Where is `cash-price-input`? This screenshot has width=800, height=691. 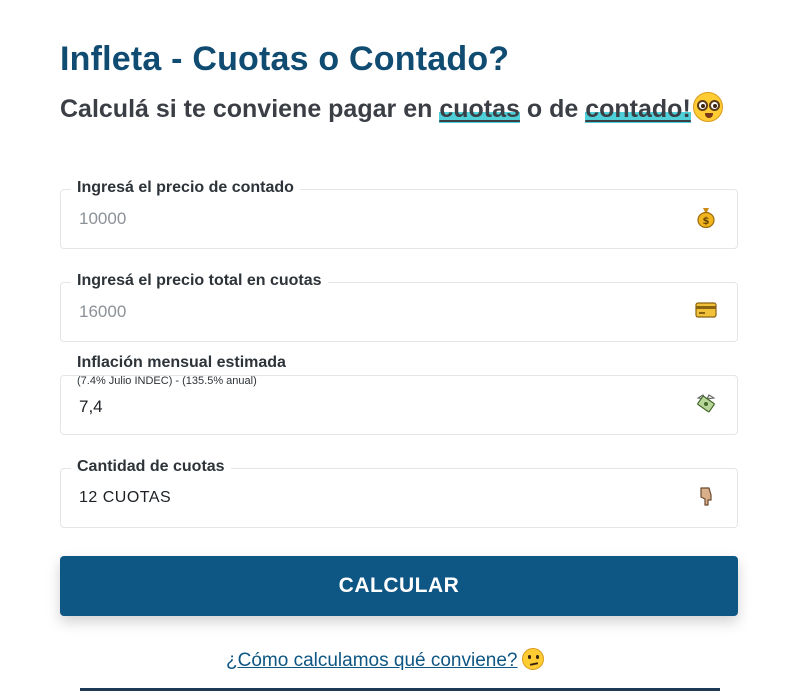
cash-price-input is located at coordinates (399, 219).